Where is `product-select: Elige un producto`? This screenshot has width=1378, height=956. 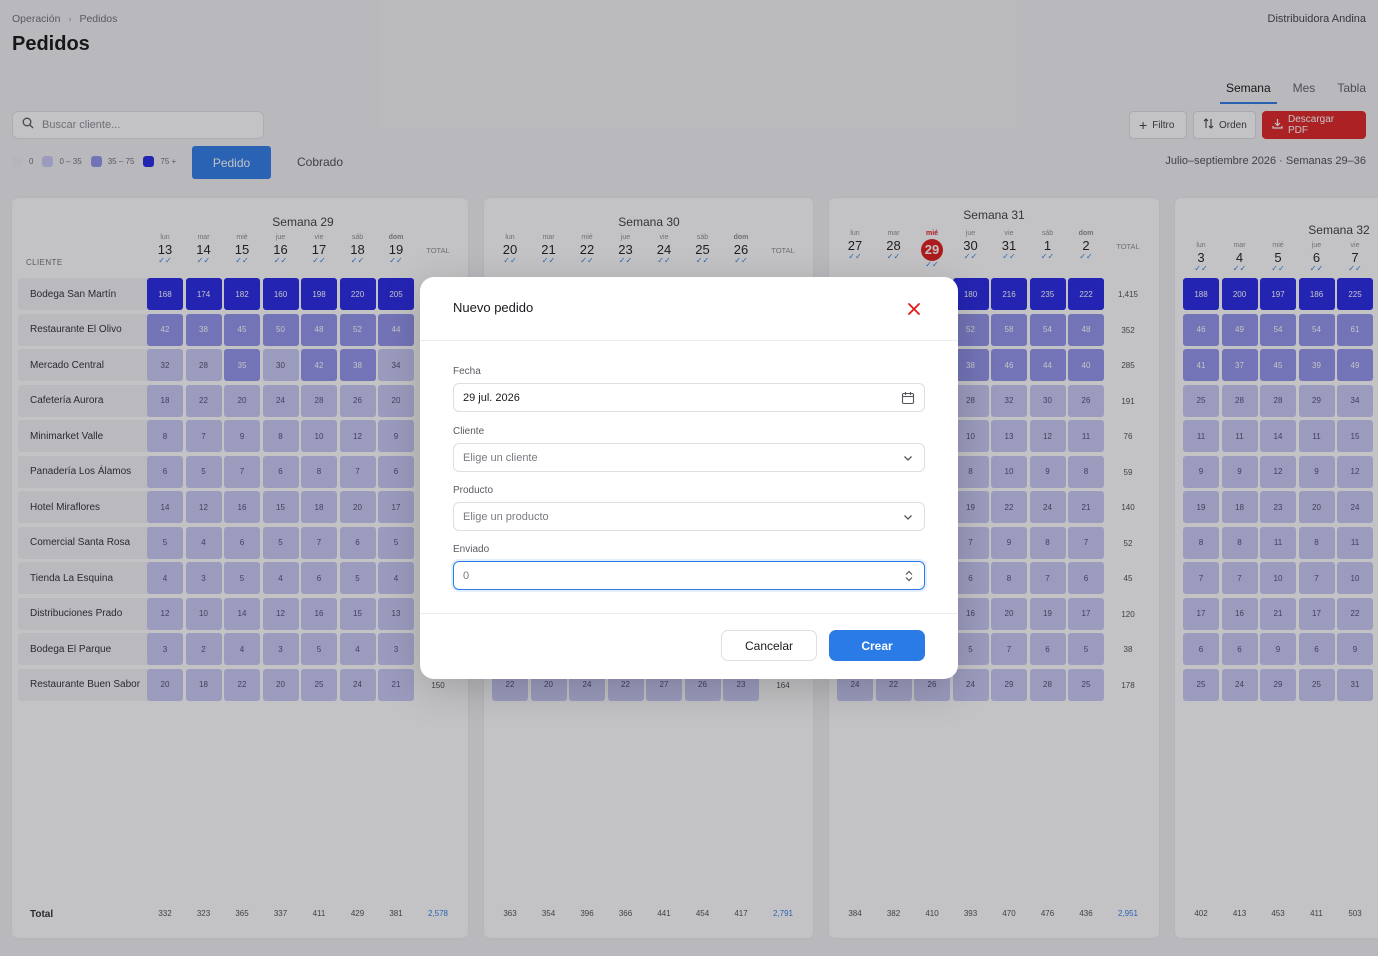 product-select: Elige un producto is located at coordinates (689, 516).